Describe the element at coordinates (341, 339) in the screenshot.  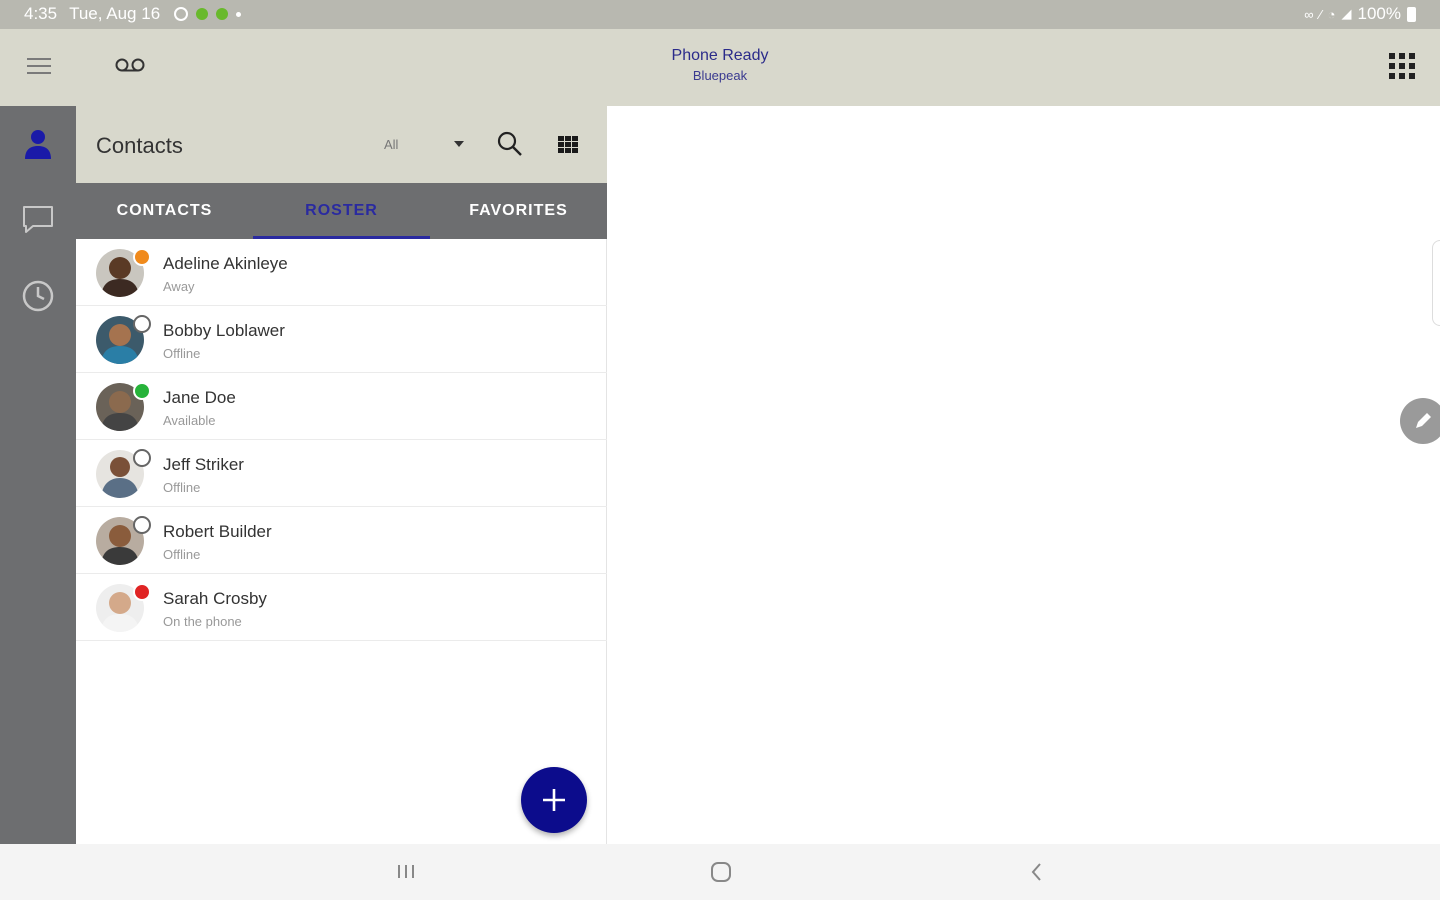
I see `contact-row: Bobby Loblawer Offline` at that location.